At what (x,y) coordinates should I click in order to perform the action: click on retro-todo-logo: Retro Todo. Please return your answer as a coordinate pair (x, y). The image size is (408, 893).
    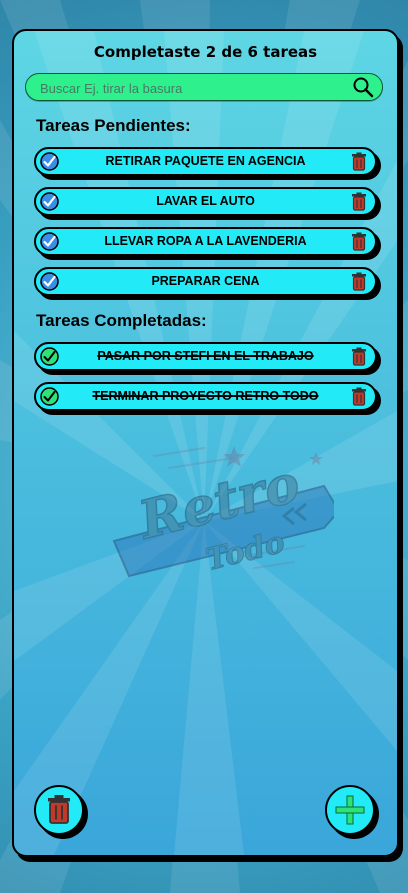
    Looking at the image, I should click on (223, 512).